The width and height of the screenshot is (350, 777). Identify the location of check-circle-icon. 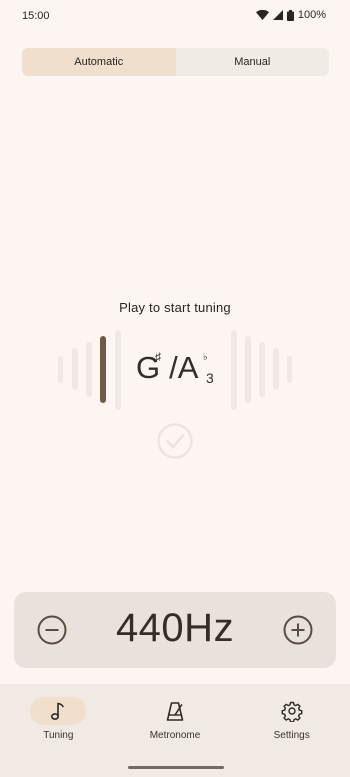
(175, 441).